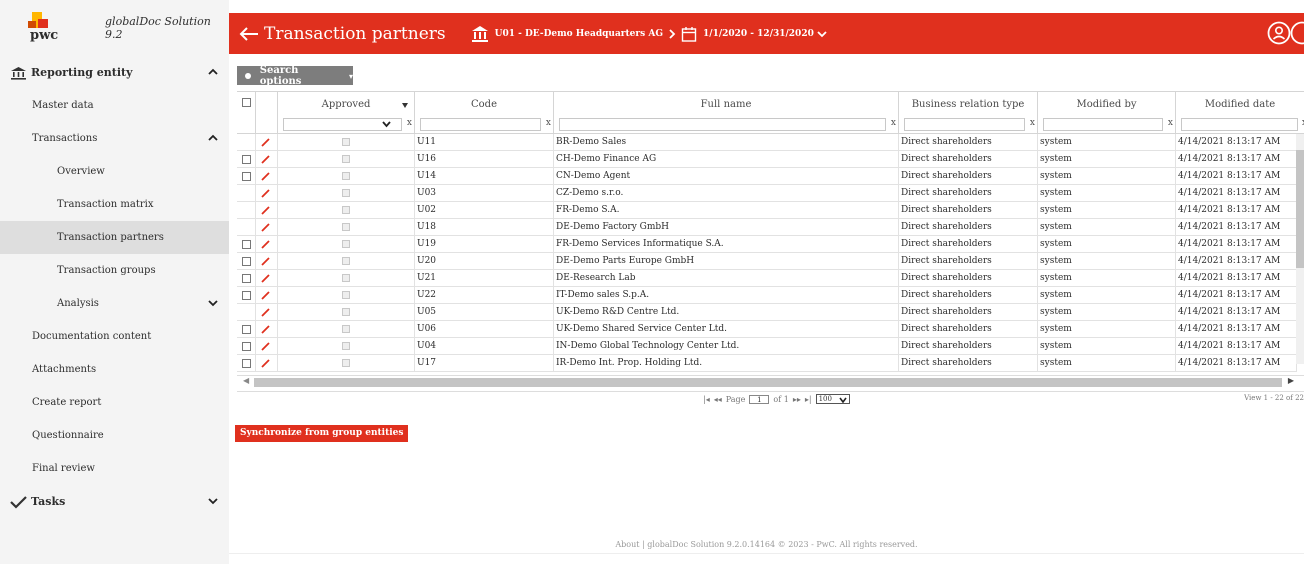 The width and height of the screenshot is (1304, 564). I want to click on sidebar-item-transactions: Transactions, so click(114, 138).